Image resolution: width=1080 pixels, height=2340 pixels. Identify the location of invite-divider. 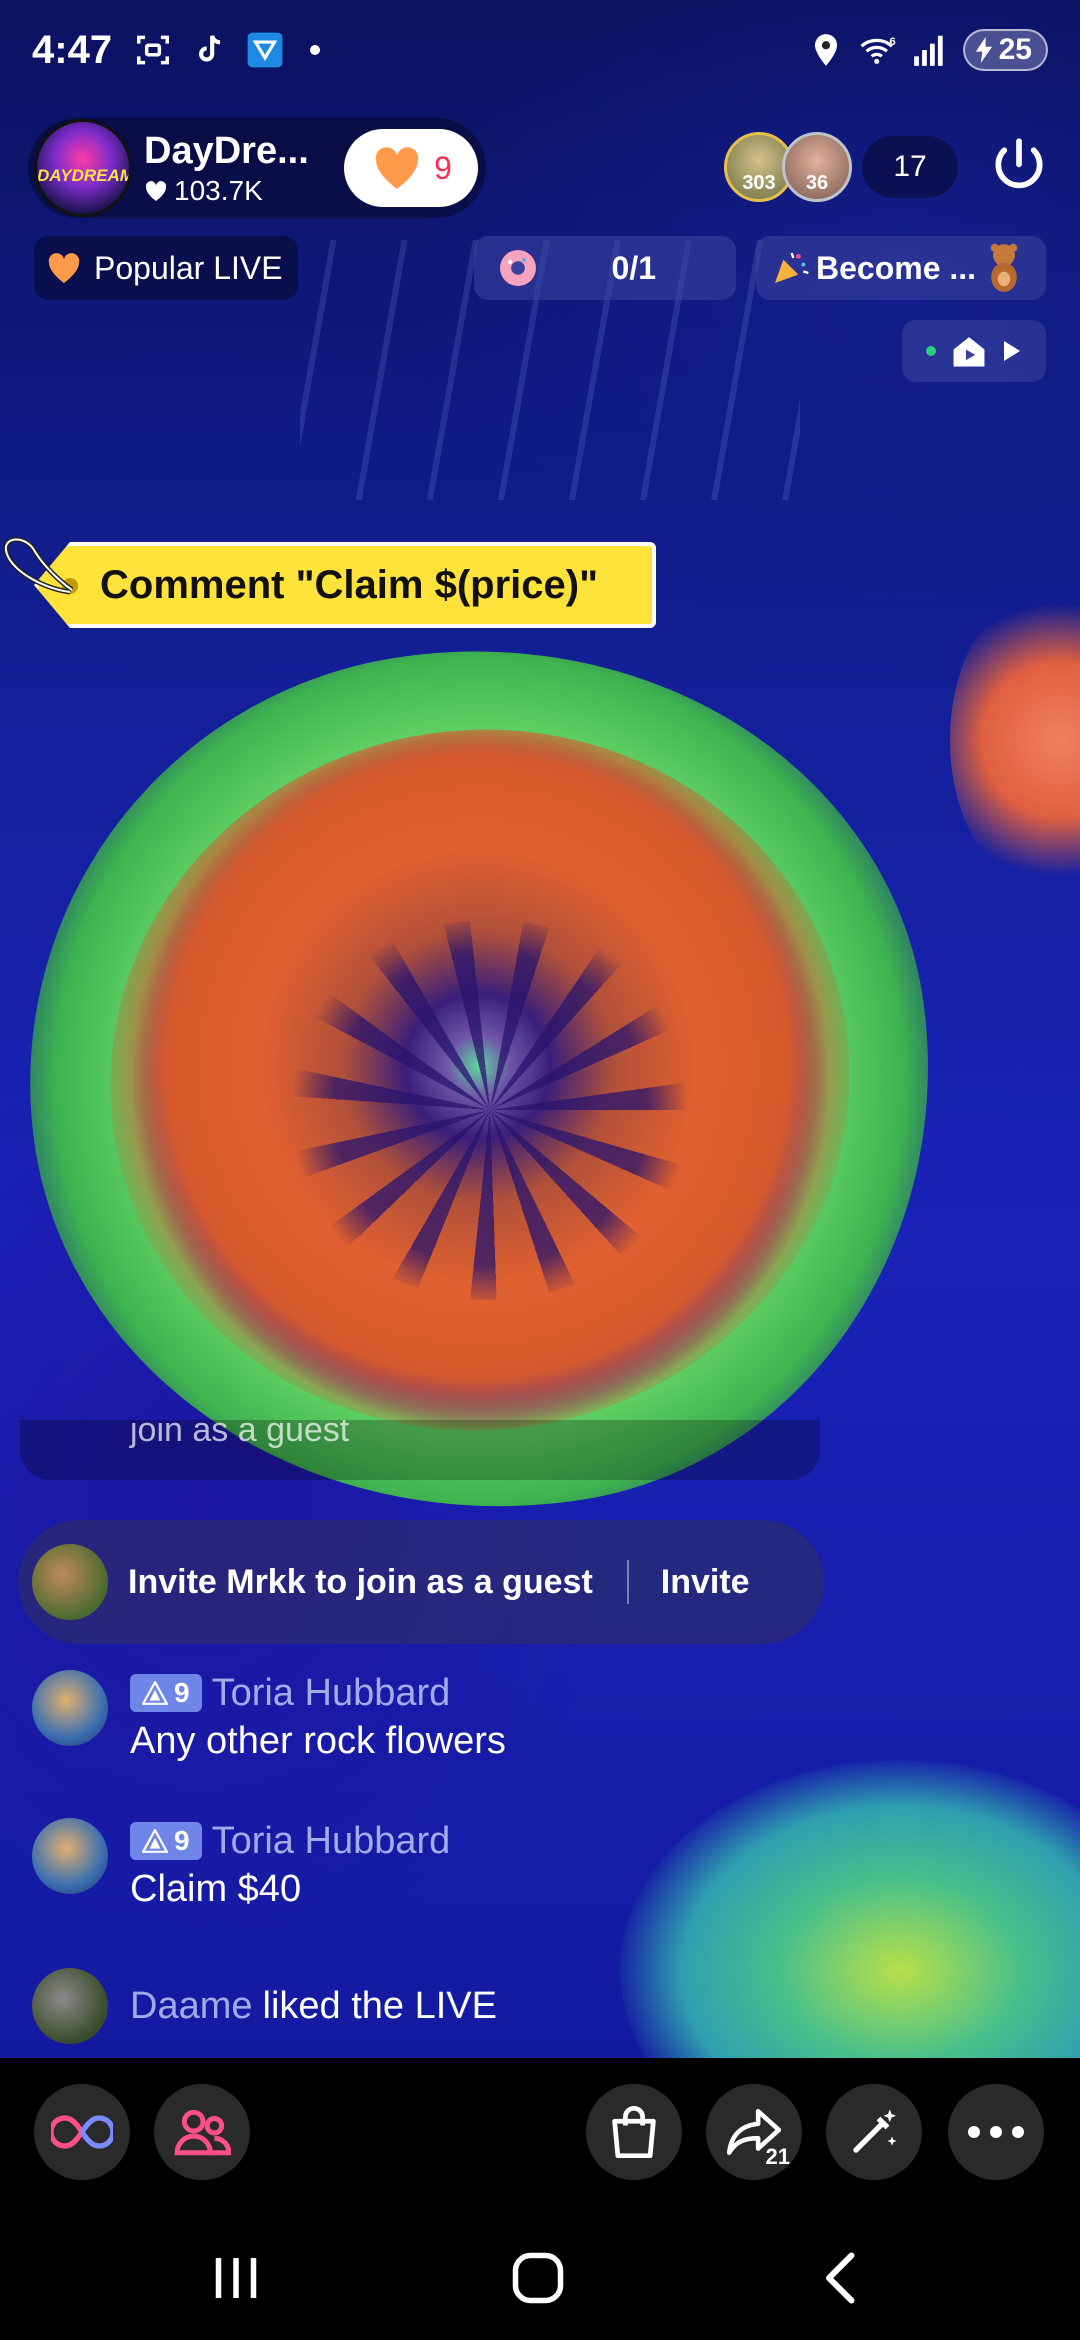
(627, 1582).